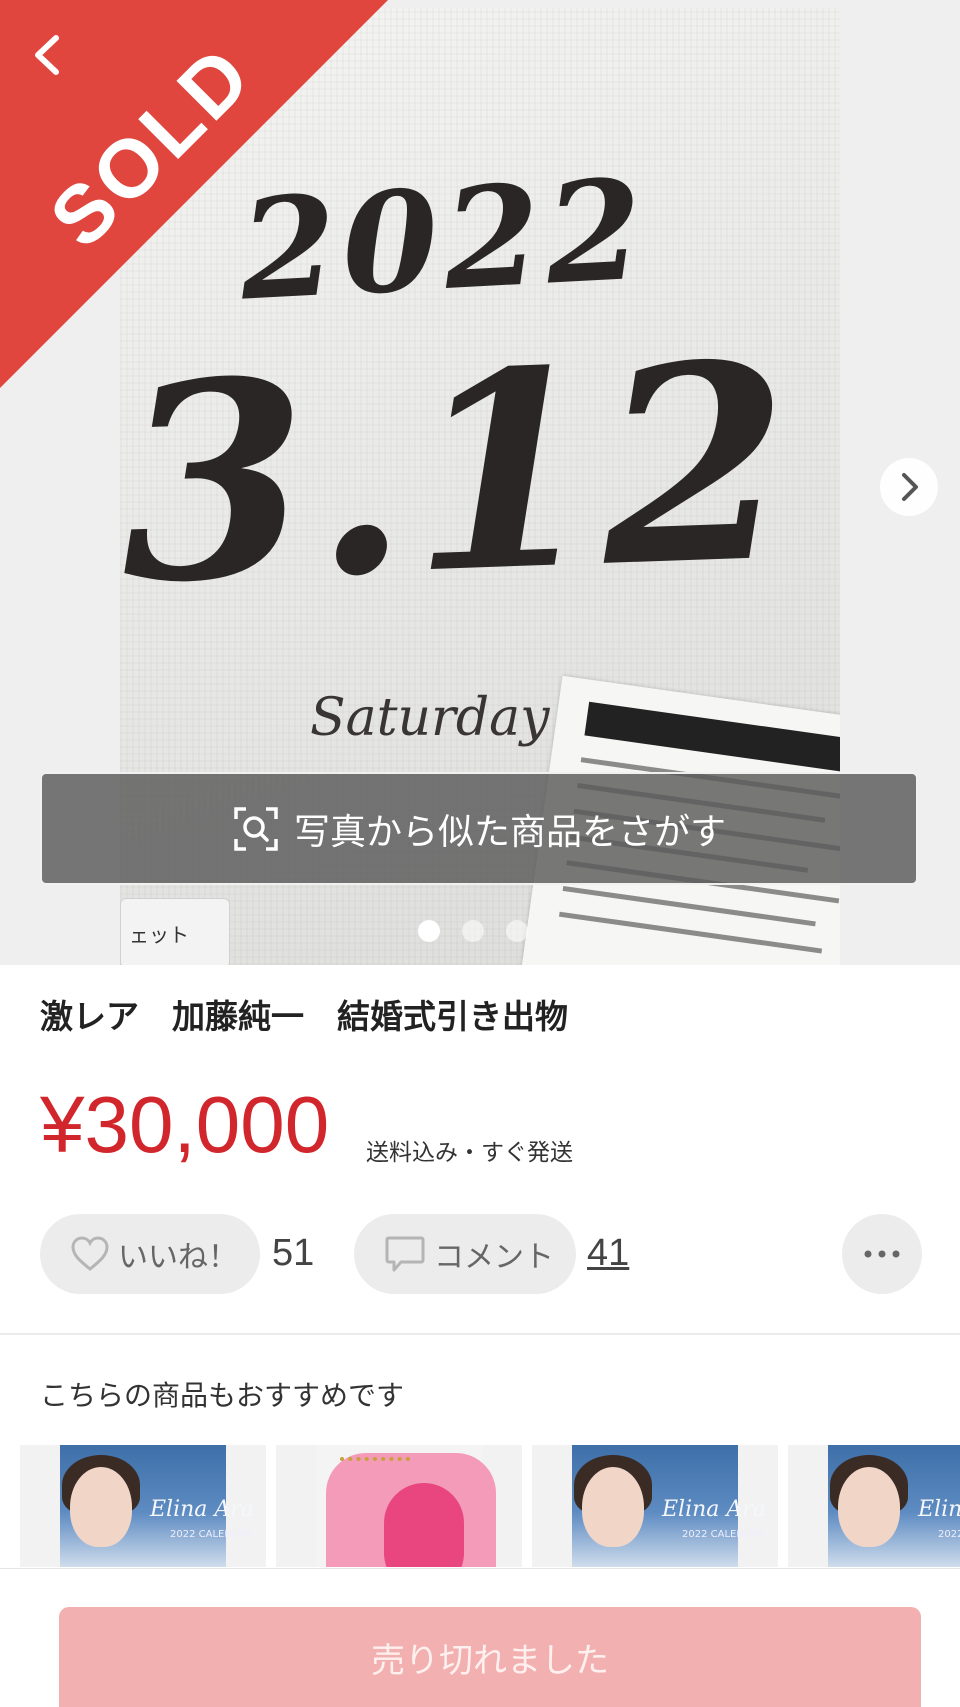 The image size is (960, 1707). What do you see at coordinates (406, 1506) in the screenshot?
I see `recommended-item-image` at bounding box center [406, 1506].